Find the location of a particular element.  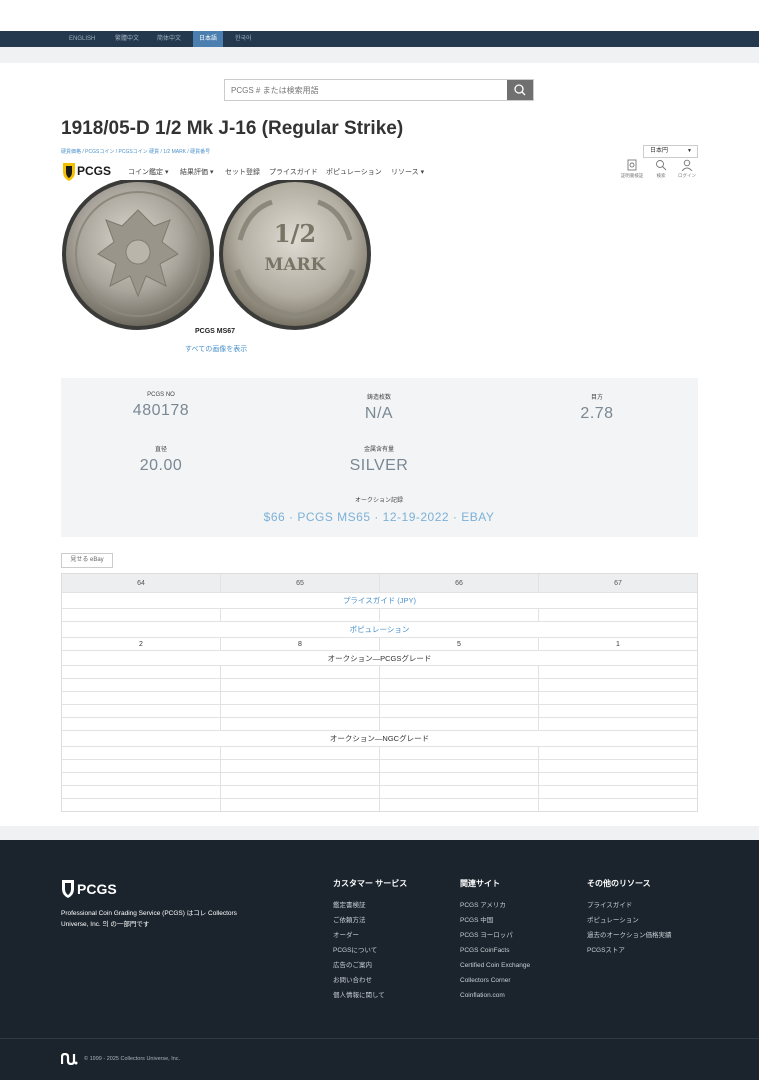

menu-coin-grading: コイン鑑定 ▾ is located at coordinates (148, 172).